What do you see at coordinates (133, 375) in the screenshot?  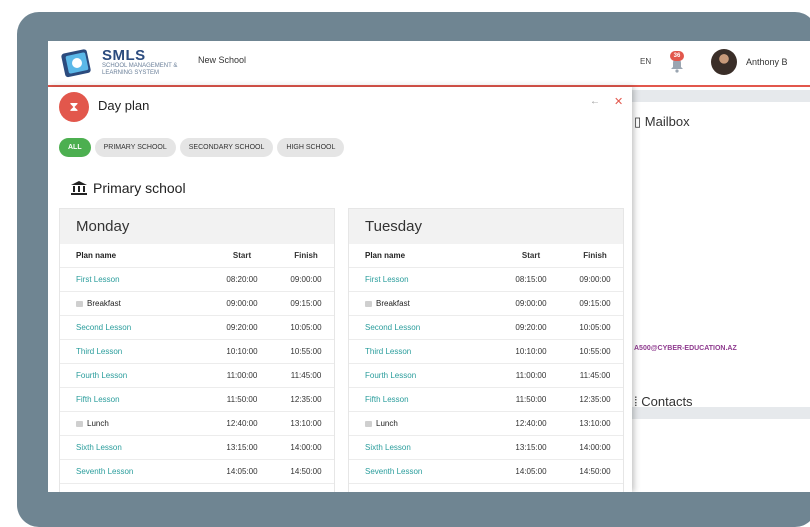 I see `plan-name-cell: Fourth Lesson` at bounding box center [133, 375].